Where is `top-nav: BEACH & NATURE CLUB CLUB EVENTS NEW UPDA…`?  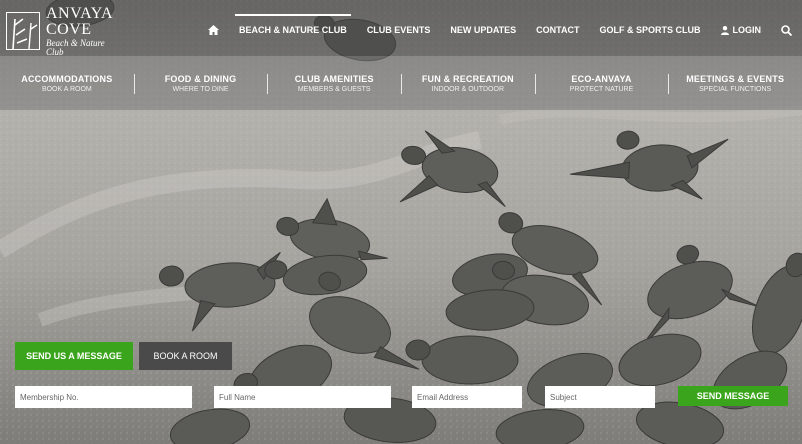
top-nav: BEACH & NATURE CLUB CLUB EVENTS NEW UPDA… is located at coordinates (500, 30).